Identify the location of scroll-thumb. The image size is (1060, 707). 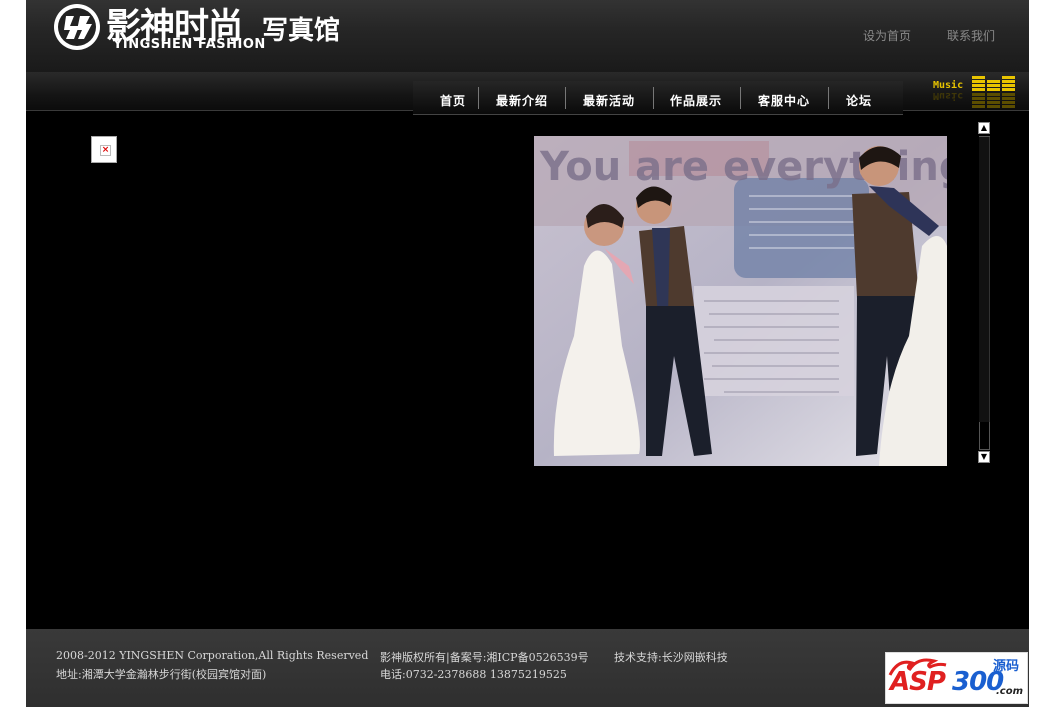
(984, 279).